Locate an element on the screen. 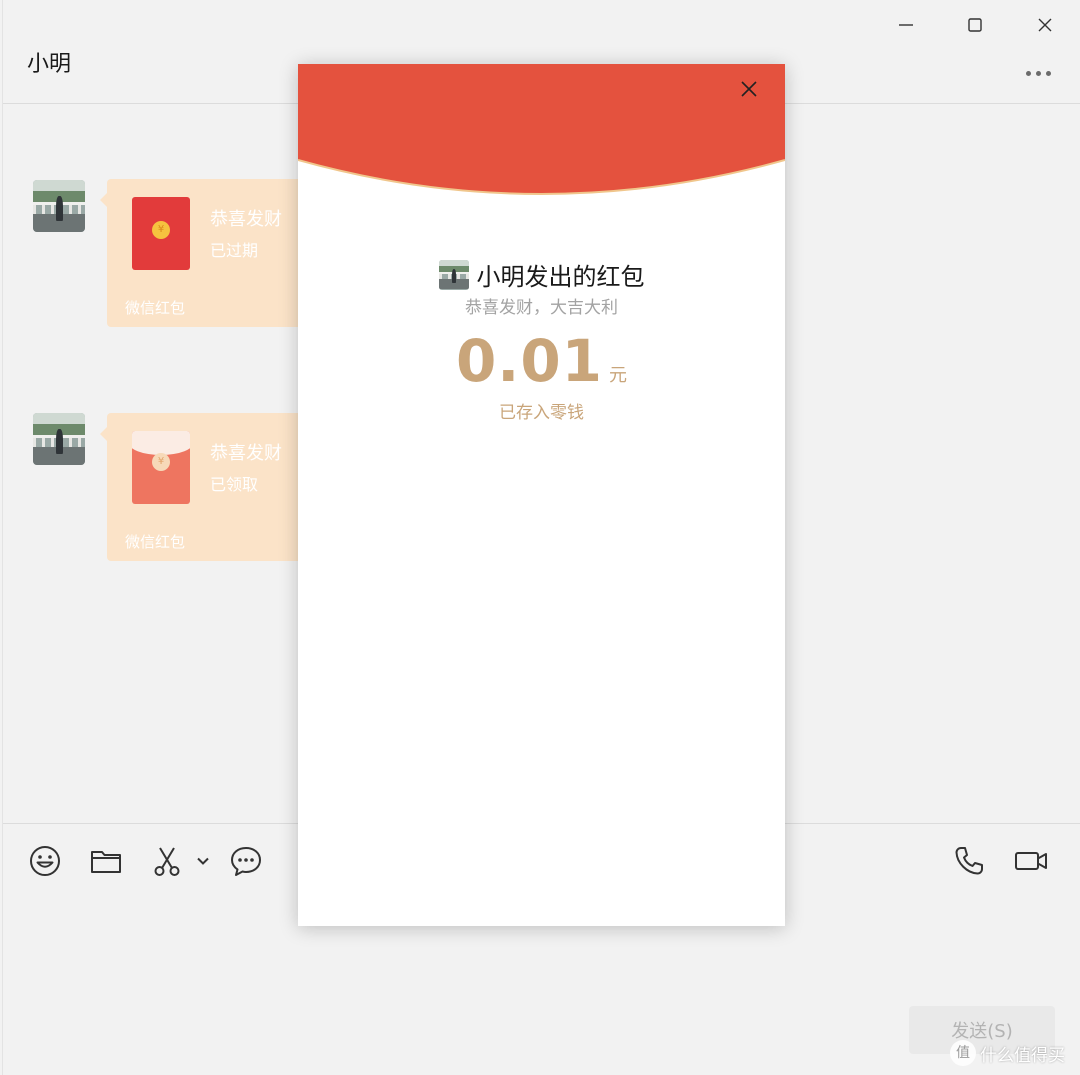  screenshot-button is located at coordinates (167, 861).